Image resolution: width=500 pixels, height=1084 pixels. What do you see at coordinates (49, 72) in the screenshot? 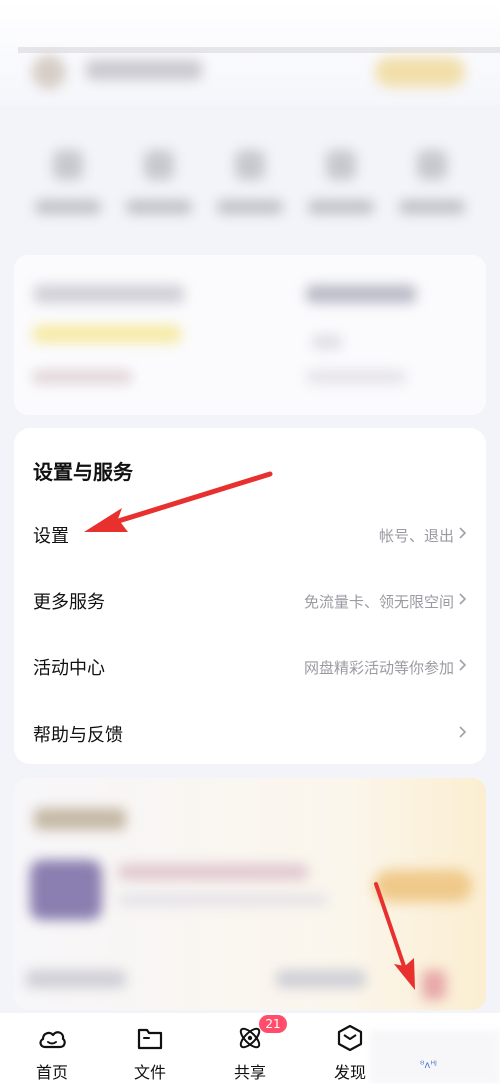
I see `avatar` at bounding box center [49, 72].